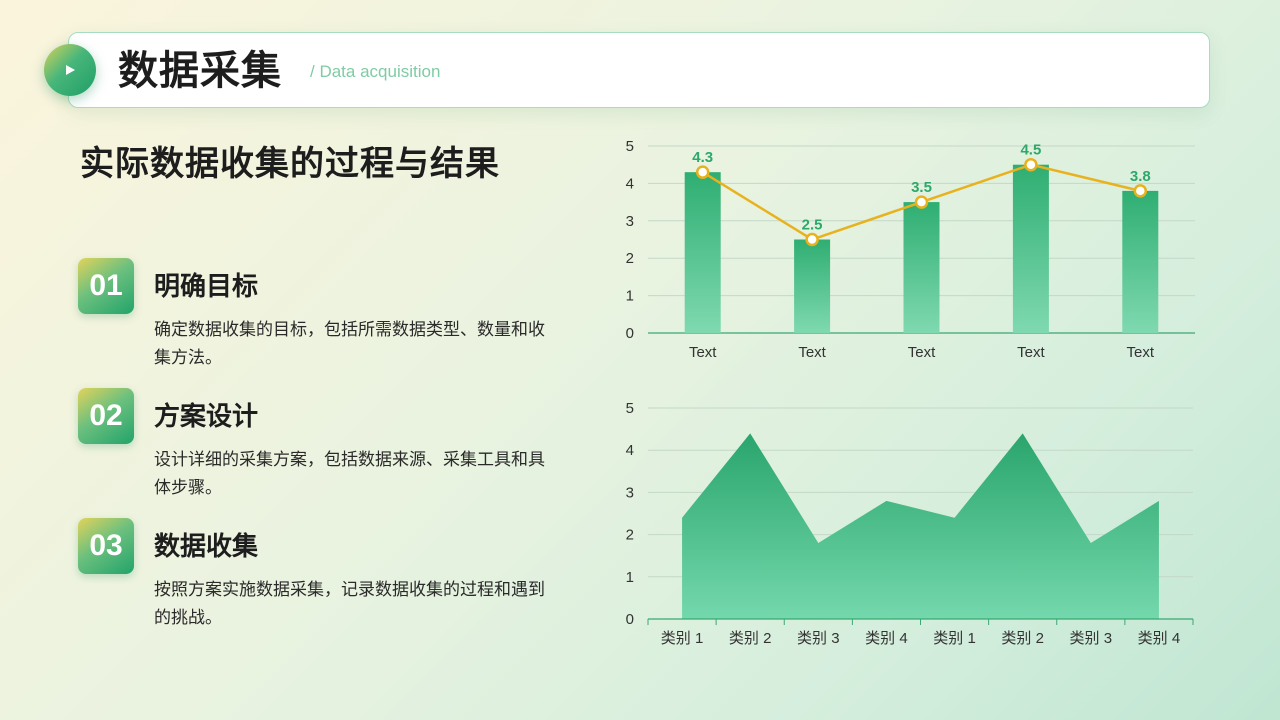 The height and width of the screenshot is (720, 1280). Describe the element at coordinates (318, 578) in the screenshot. I see `list-item-3: 03 数据收集 按照方案实施数据采集，记录数据收集的过程和遇到的挑战。` at that location.